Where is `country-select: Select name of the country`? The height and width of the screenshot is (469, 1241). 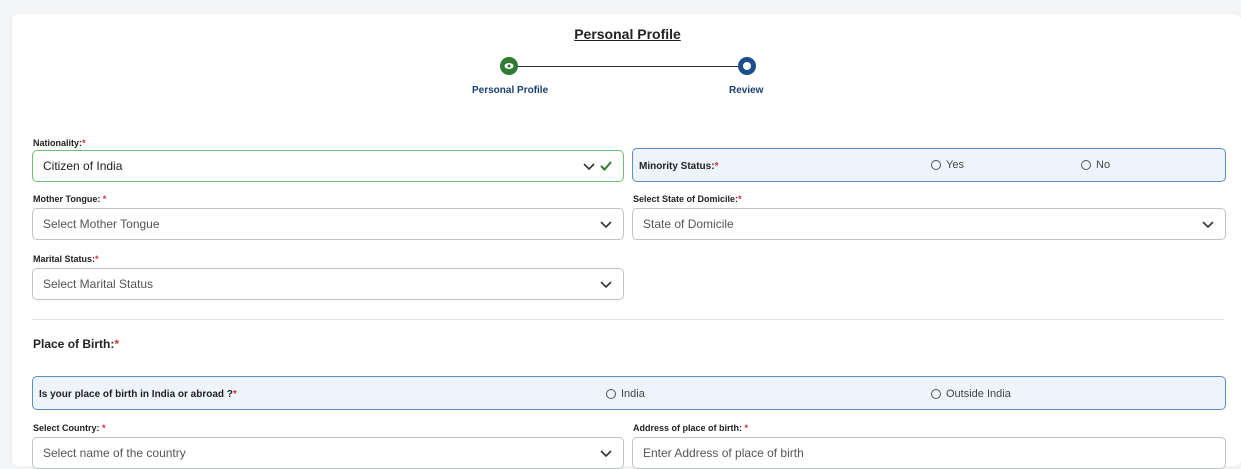
country-select: Select name of the country is located at coordinates (328, 453).